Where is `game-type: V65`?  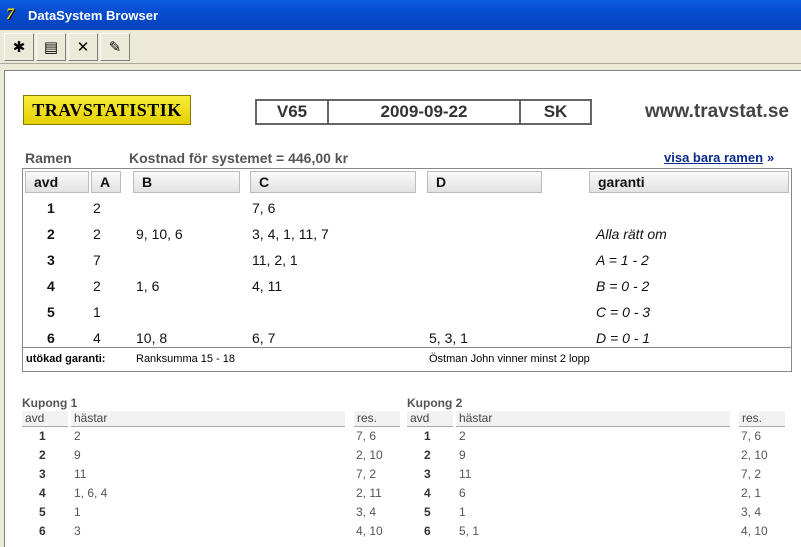
game-type: V65 is located at coordinates (292, 111).